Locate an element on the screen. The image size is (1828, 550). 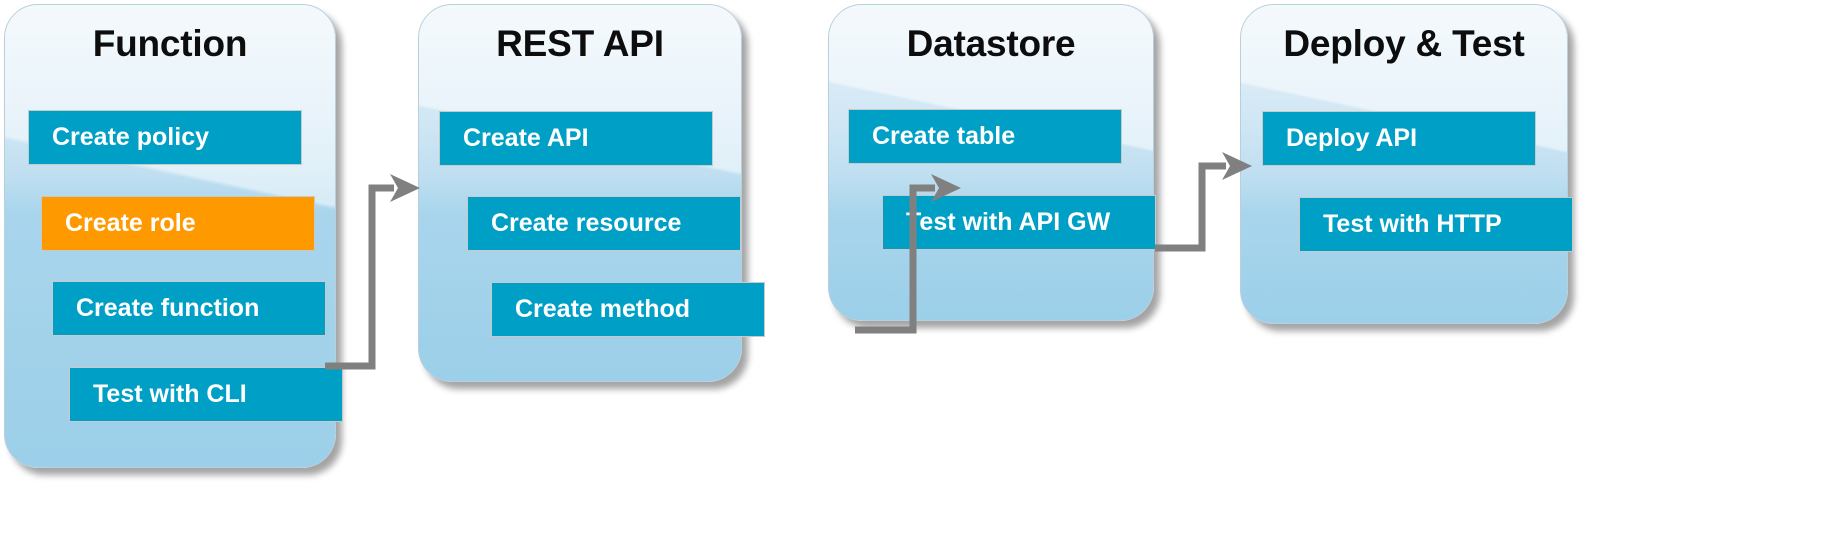
step-deploy-api: Deploy API is located at coordinates (1399, 138).